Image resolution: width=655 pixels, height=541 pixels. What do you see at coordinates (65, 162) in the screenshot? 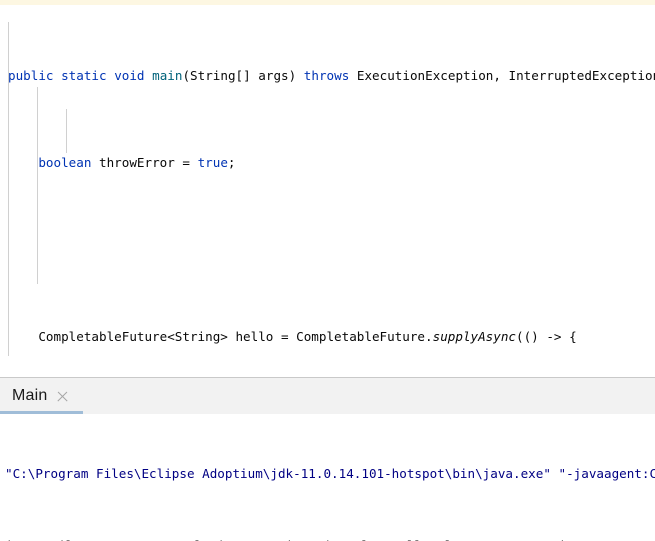
I see `token-keyword: boolean` at bounding box center [65, 162].